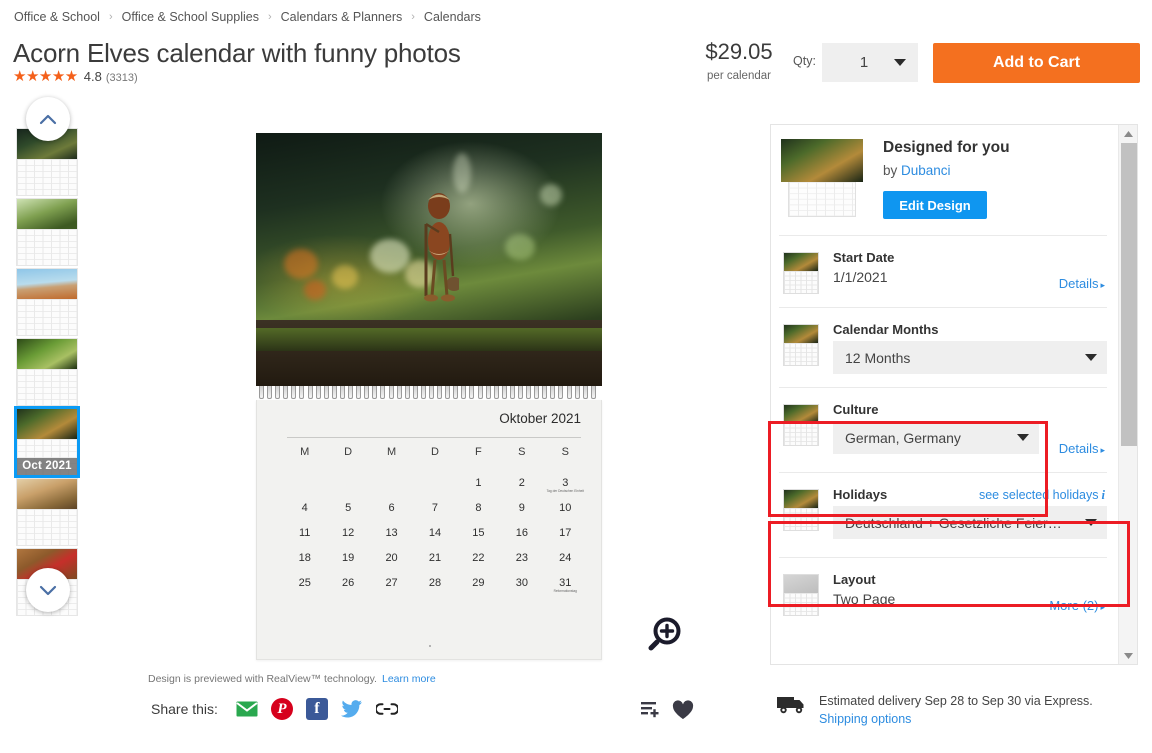 Image resolution: width=1152 pixels, height=753 pixels. Describe the element at coordinates (565, 591) in the screenshot. I see `calendar-holiday-note: Reformationstag` at that location.